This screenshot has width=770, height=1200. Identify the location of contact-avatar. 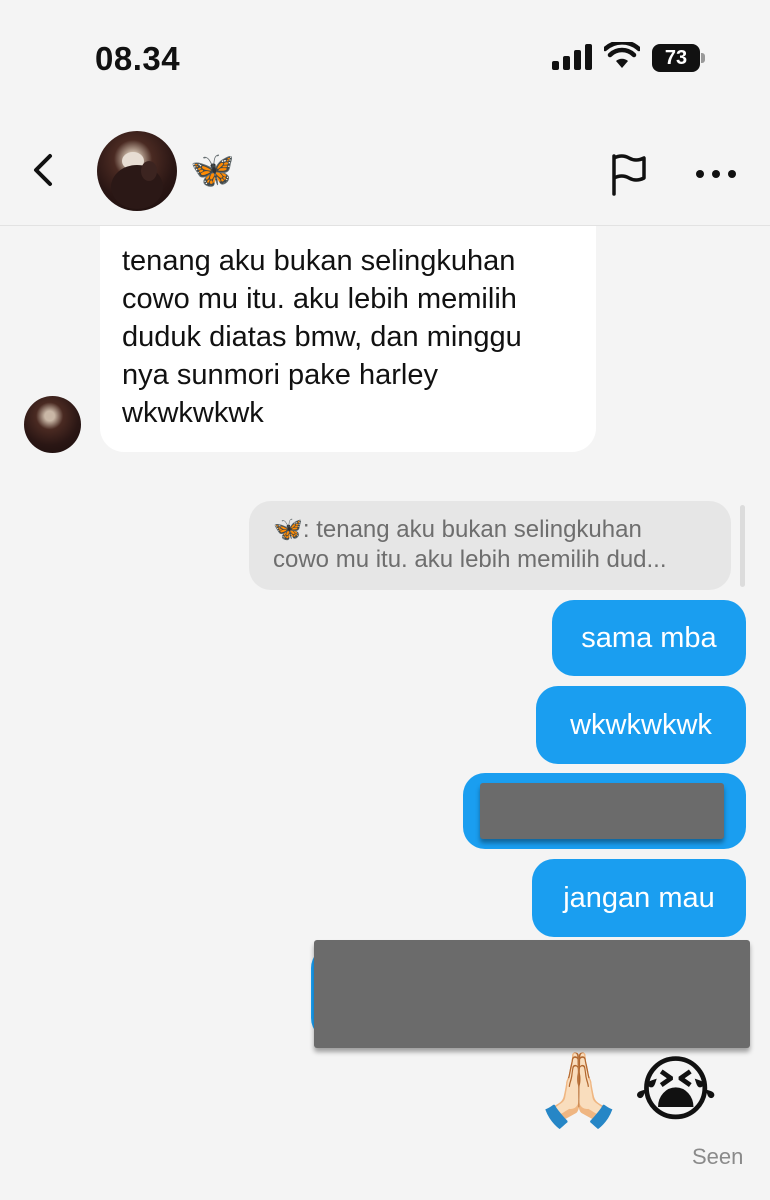
(137, 171).